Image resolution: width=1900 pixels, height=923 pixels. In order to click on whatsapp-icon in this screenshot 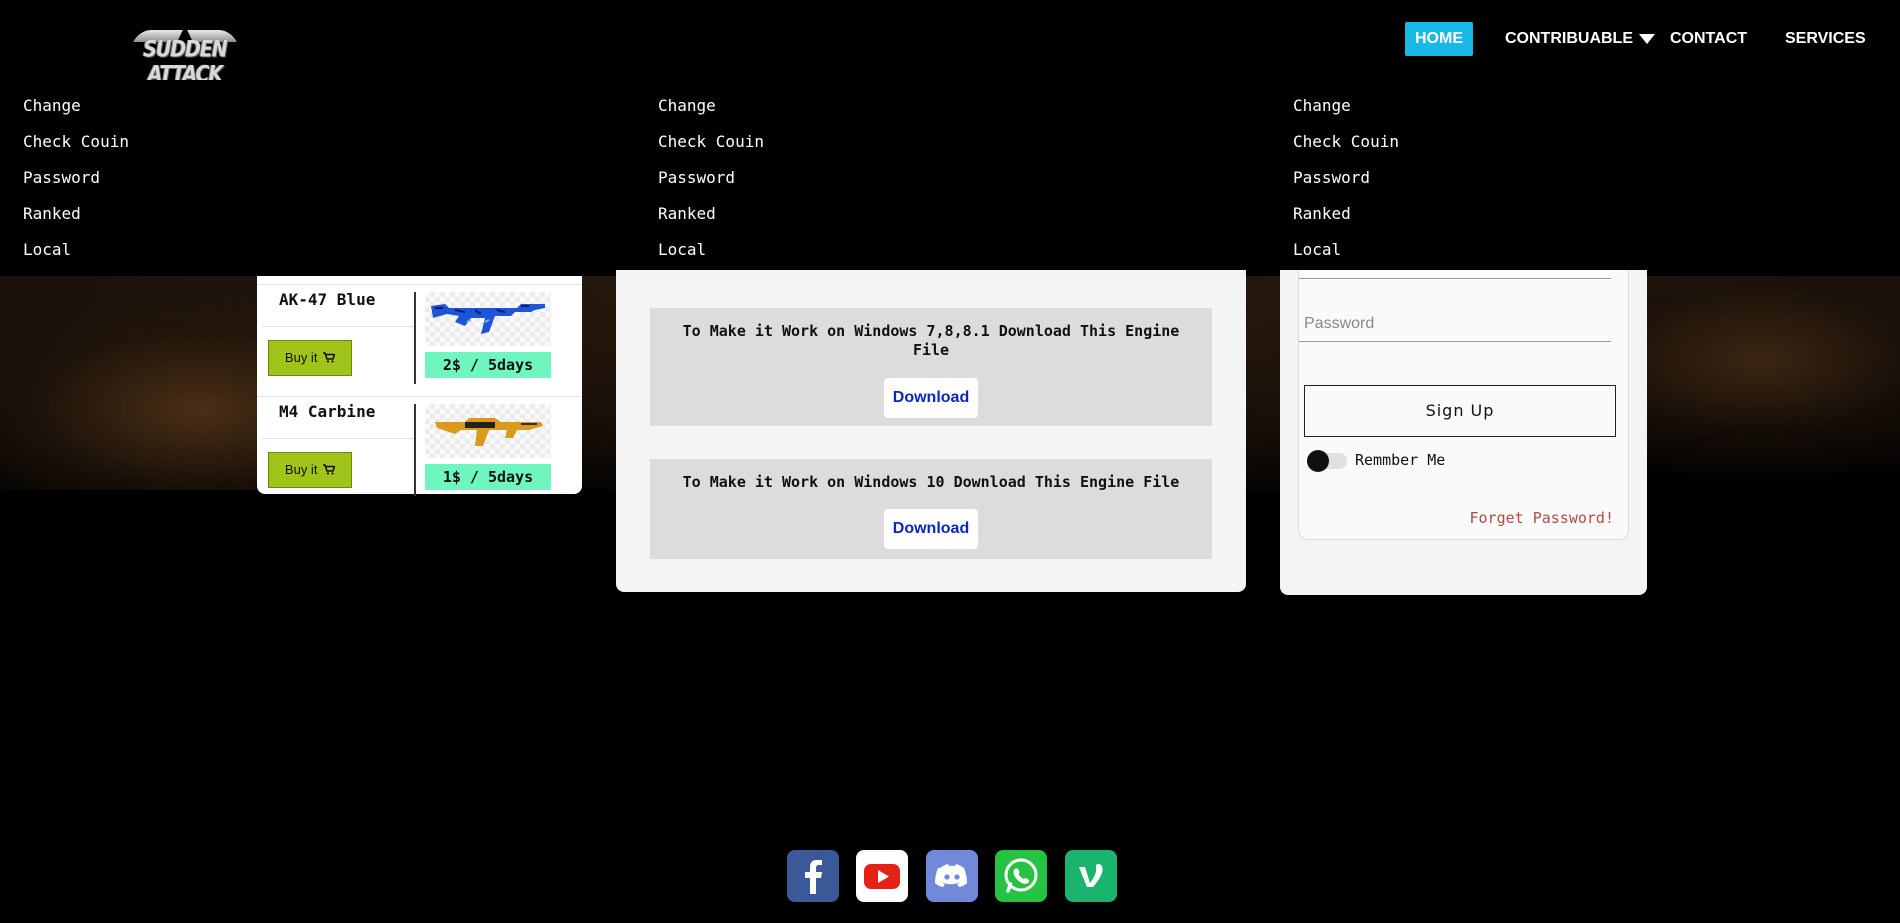, I will do `click(1021, 876)`.